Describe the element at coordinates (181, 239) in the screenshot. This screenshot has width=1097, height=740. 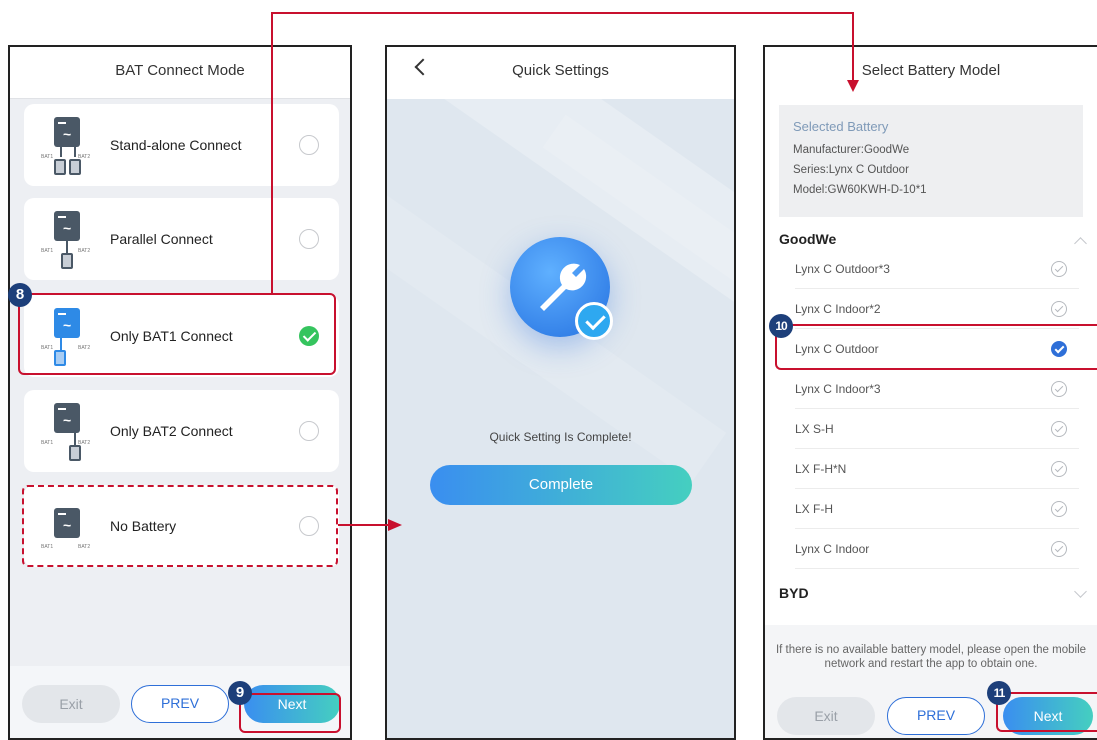
I see `mode-card-parallel: BAT1BAT2 Parallel Connect` at that location.